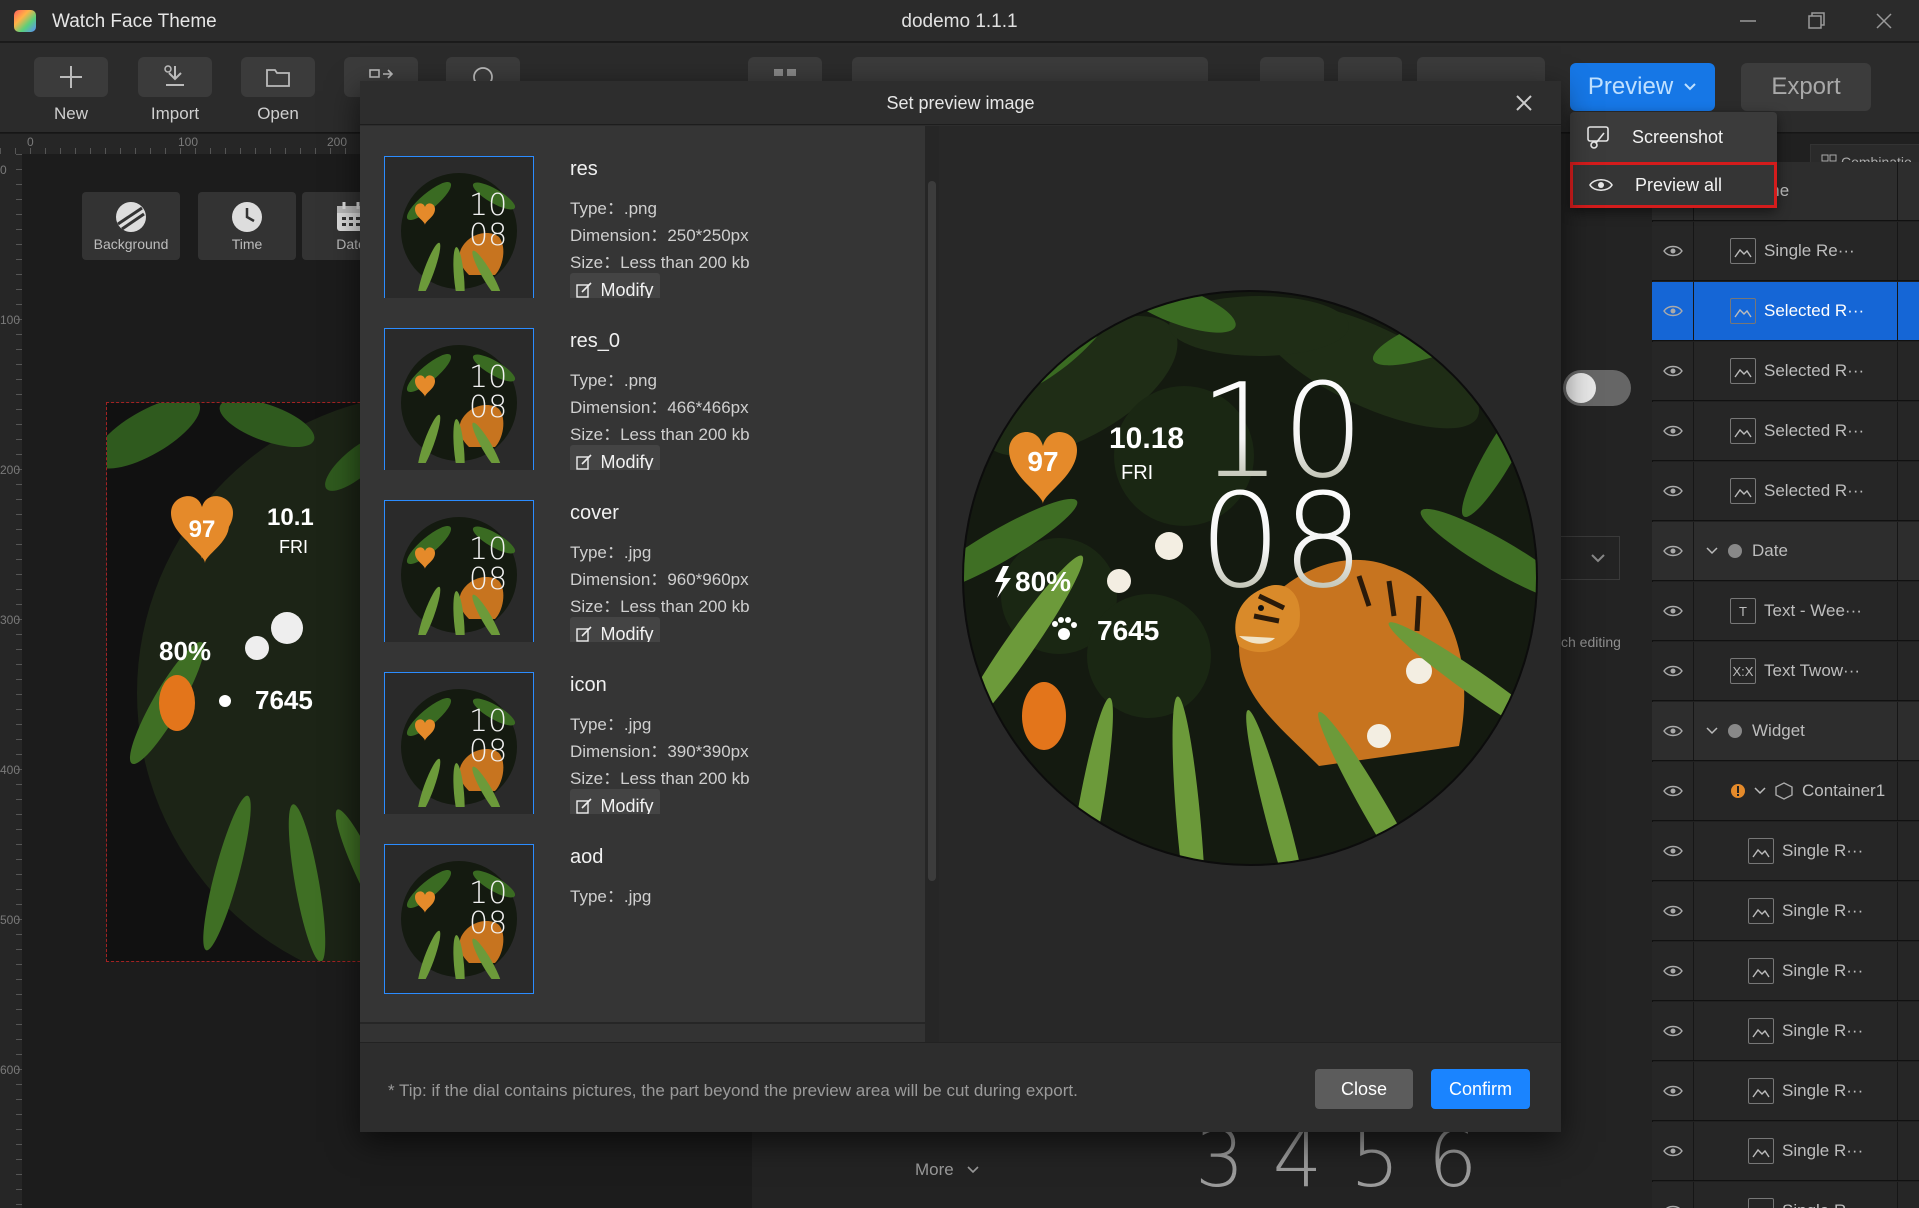 This screenshot has width=1919, height=1208. Describe the element at coordinates (1642, 87) in the screenshot. I see `preview-button: Preview` at that location.